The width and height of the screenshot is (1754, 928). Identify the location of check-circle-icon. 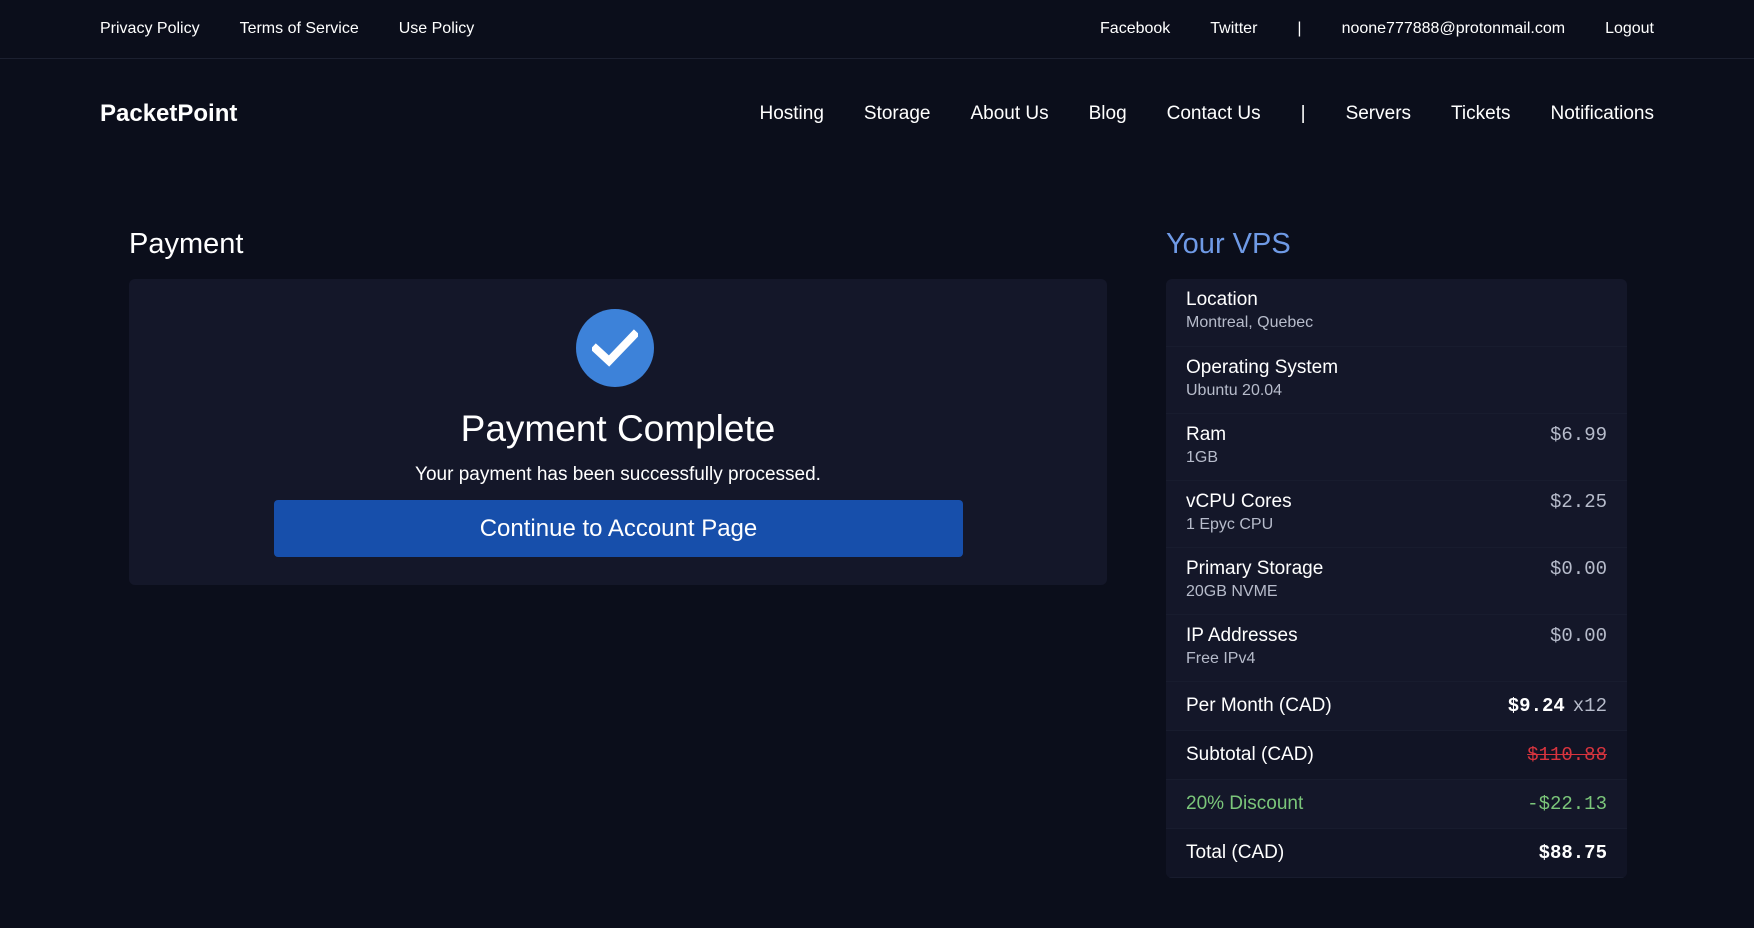
(615, 348).